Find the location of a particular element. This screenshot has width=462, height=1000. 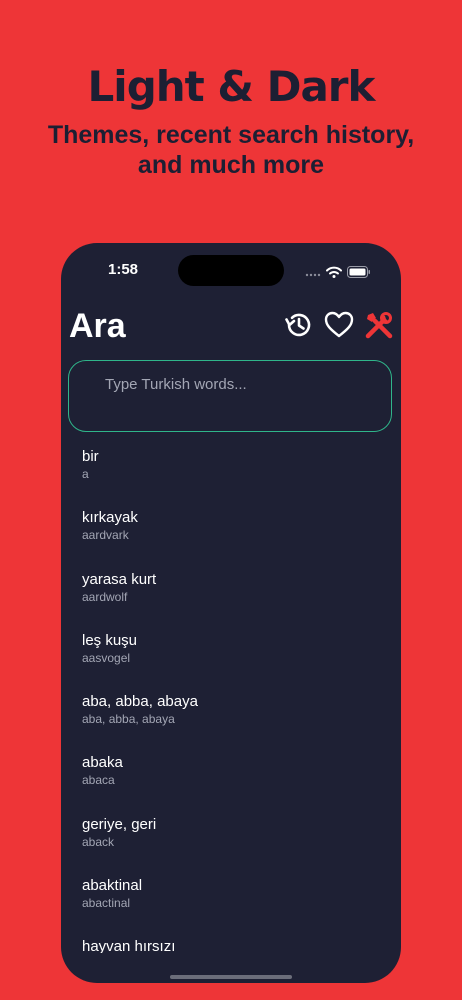

word-english: aasvogel is located at coordinates (106, 657).